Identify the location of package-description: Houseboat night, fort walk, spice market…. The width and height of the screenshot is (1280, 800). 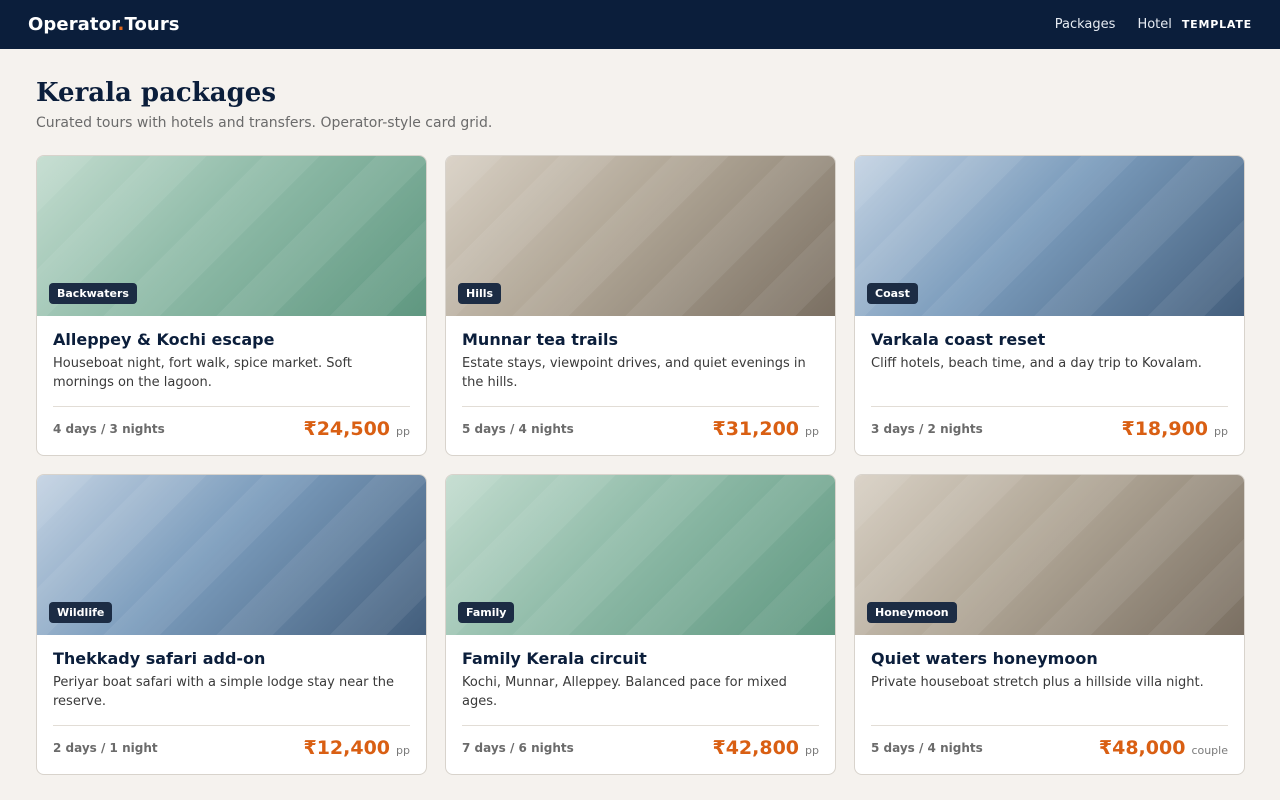
(202, 373).